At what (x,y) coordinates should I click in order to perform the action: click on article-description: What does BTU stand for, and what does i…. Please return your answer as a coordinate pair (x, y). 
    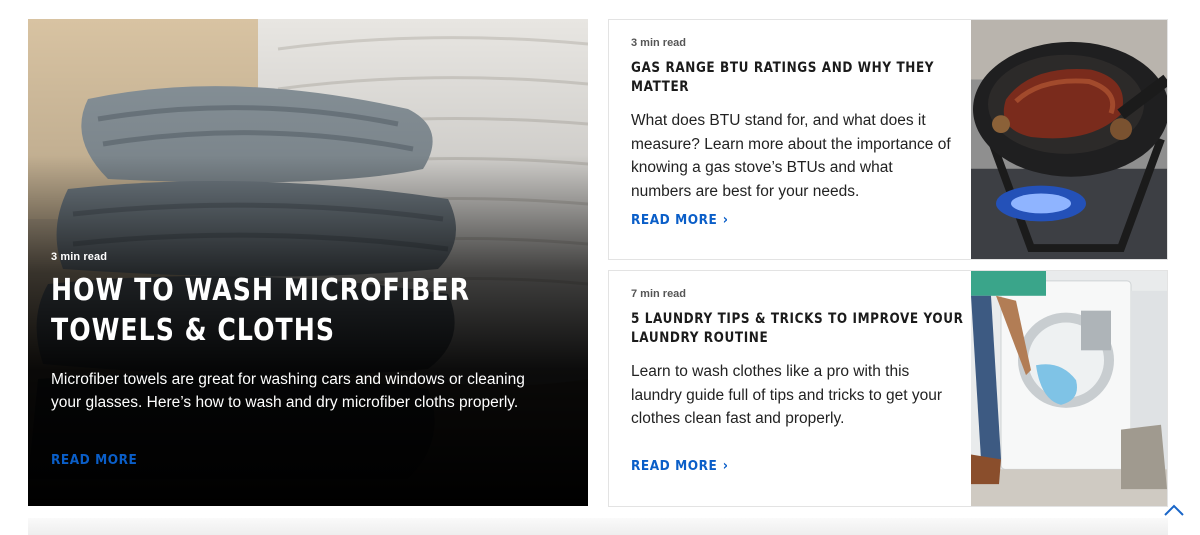
    Looking at the image, I should click on (791, 156).